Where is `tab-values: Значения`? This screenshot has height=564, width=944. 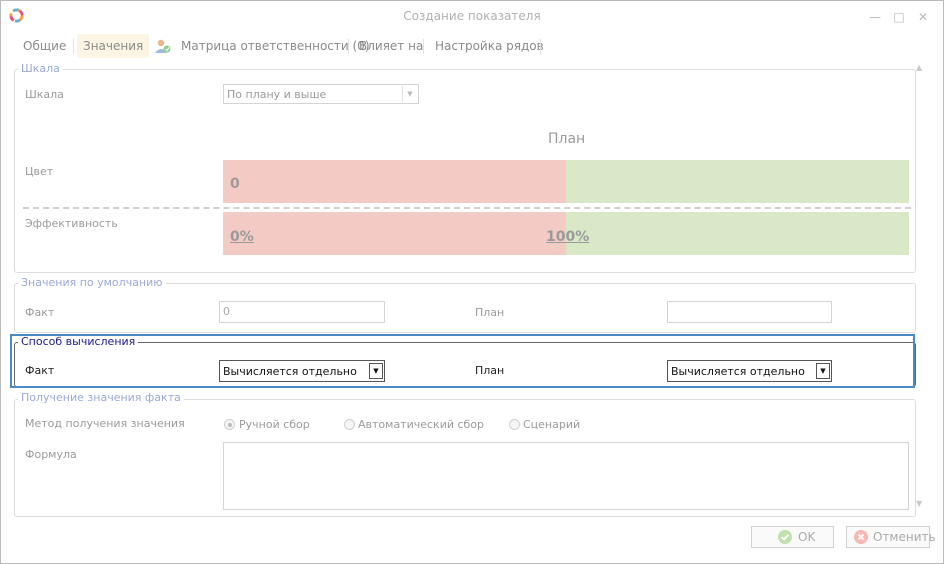
tab-values: Значения is located at coordinates (113, 46).